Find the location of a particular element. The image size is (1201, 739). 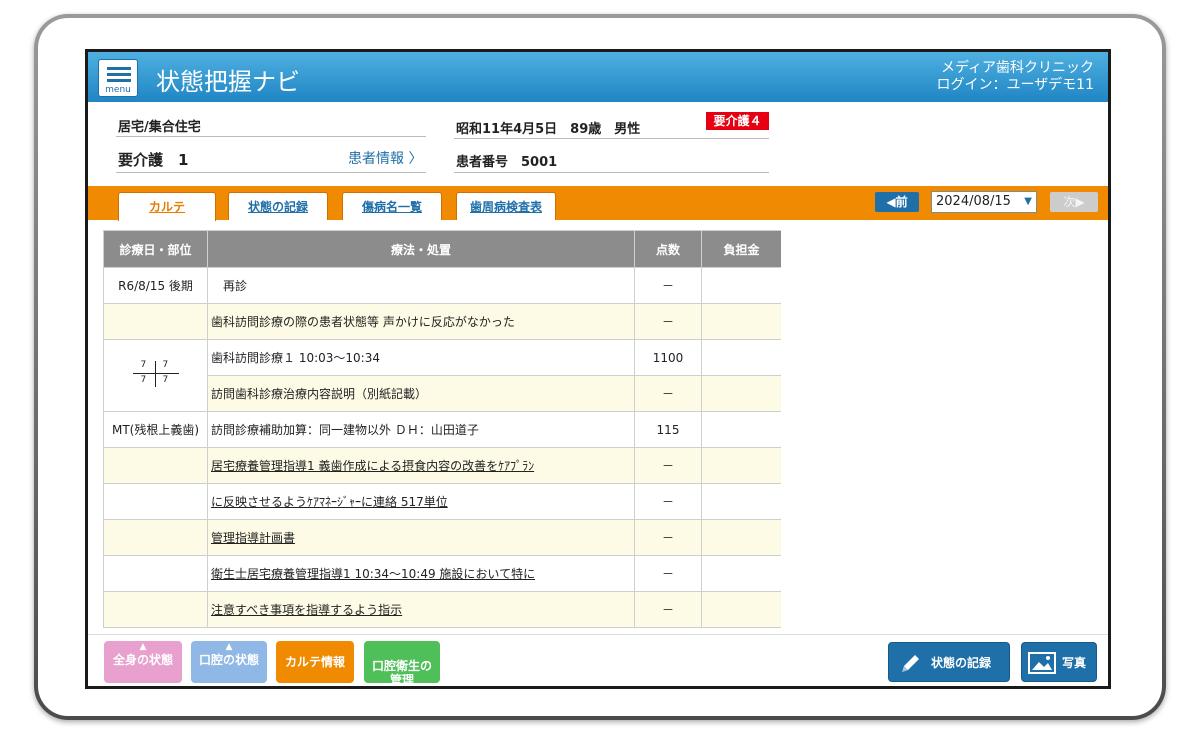

date-value: 2024/08/15 is located at coordinates (973, 201).